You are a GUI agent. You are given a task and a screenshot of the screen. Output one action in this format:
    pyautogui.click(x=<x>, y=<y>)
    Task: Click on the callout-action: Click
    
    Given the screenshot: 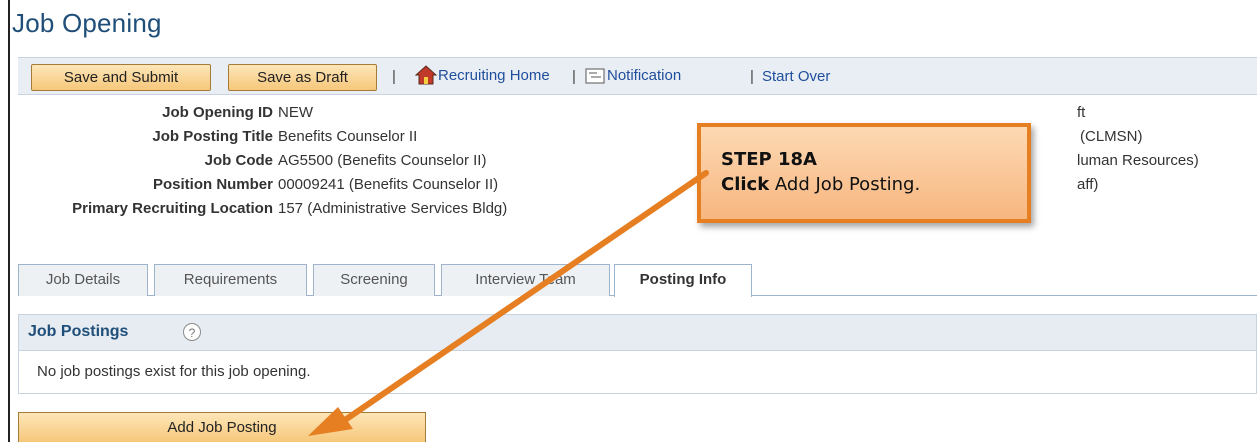 What is the action you would take?
    pyautogui.click(x=745, y=184)
    